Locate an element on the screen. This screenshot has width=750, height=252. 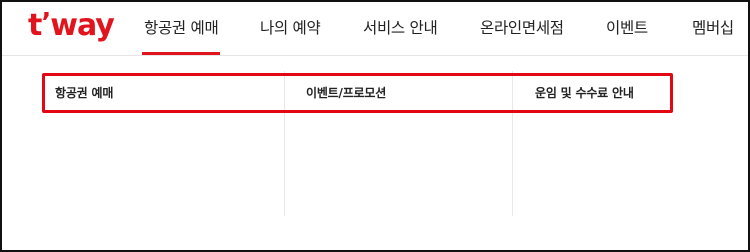
nav-item-booking: 항공권 예매 is located at coordinates (181, 36).